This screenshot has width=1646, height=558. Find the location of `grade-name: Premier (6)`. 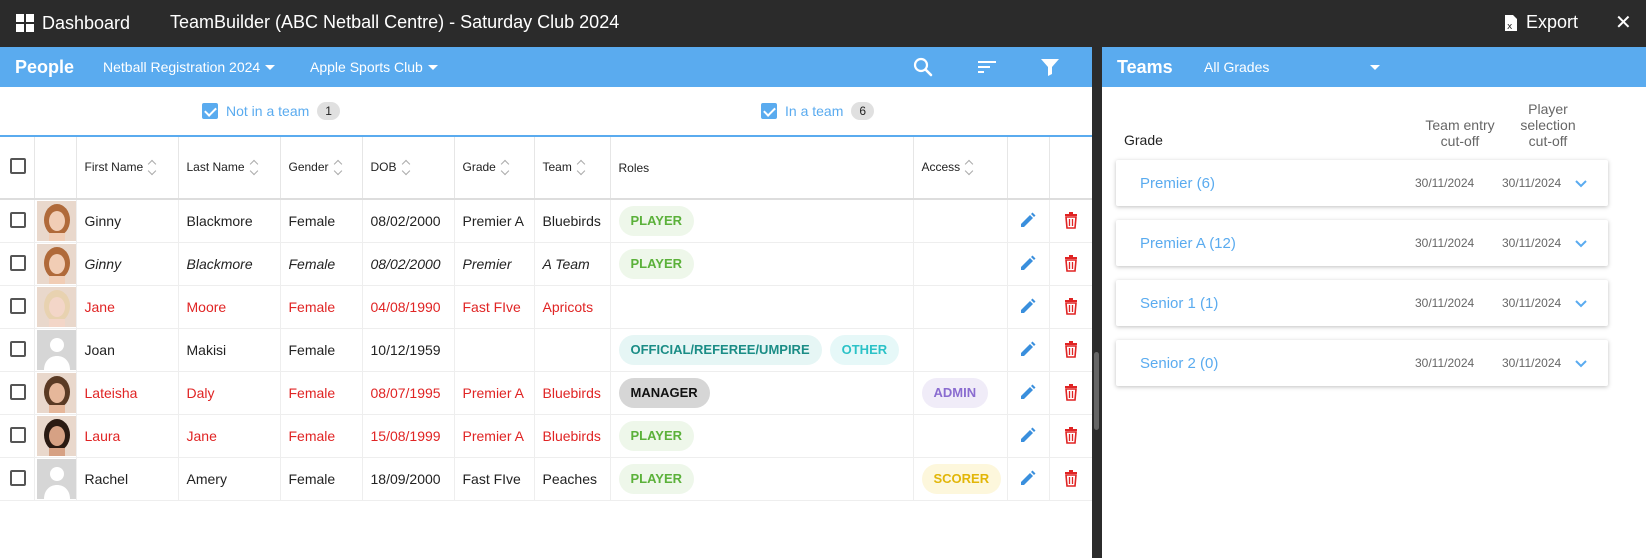

grade-name: Premier (6) is located at coordinates (1177, 183).